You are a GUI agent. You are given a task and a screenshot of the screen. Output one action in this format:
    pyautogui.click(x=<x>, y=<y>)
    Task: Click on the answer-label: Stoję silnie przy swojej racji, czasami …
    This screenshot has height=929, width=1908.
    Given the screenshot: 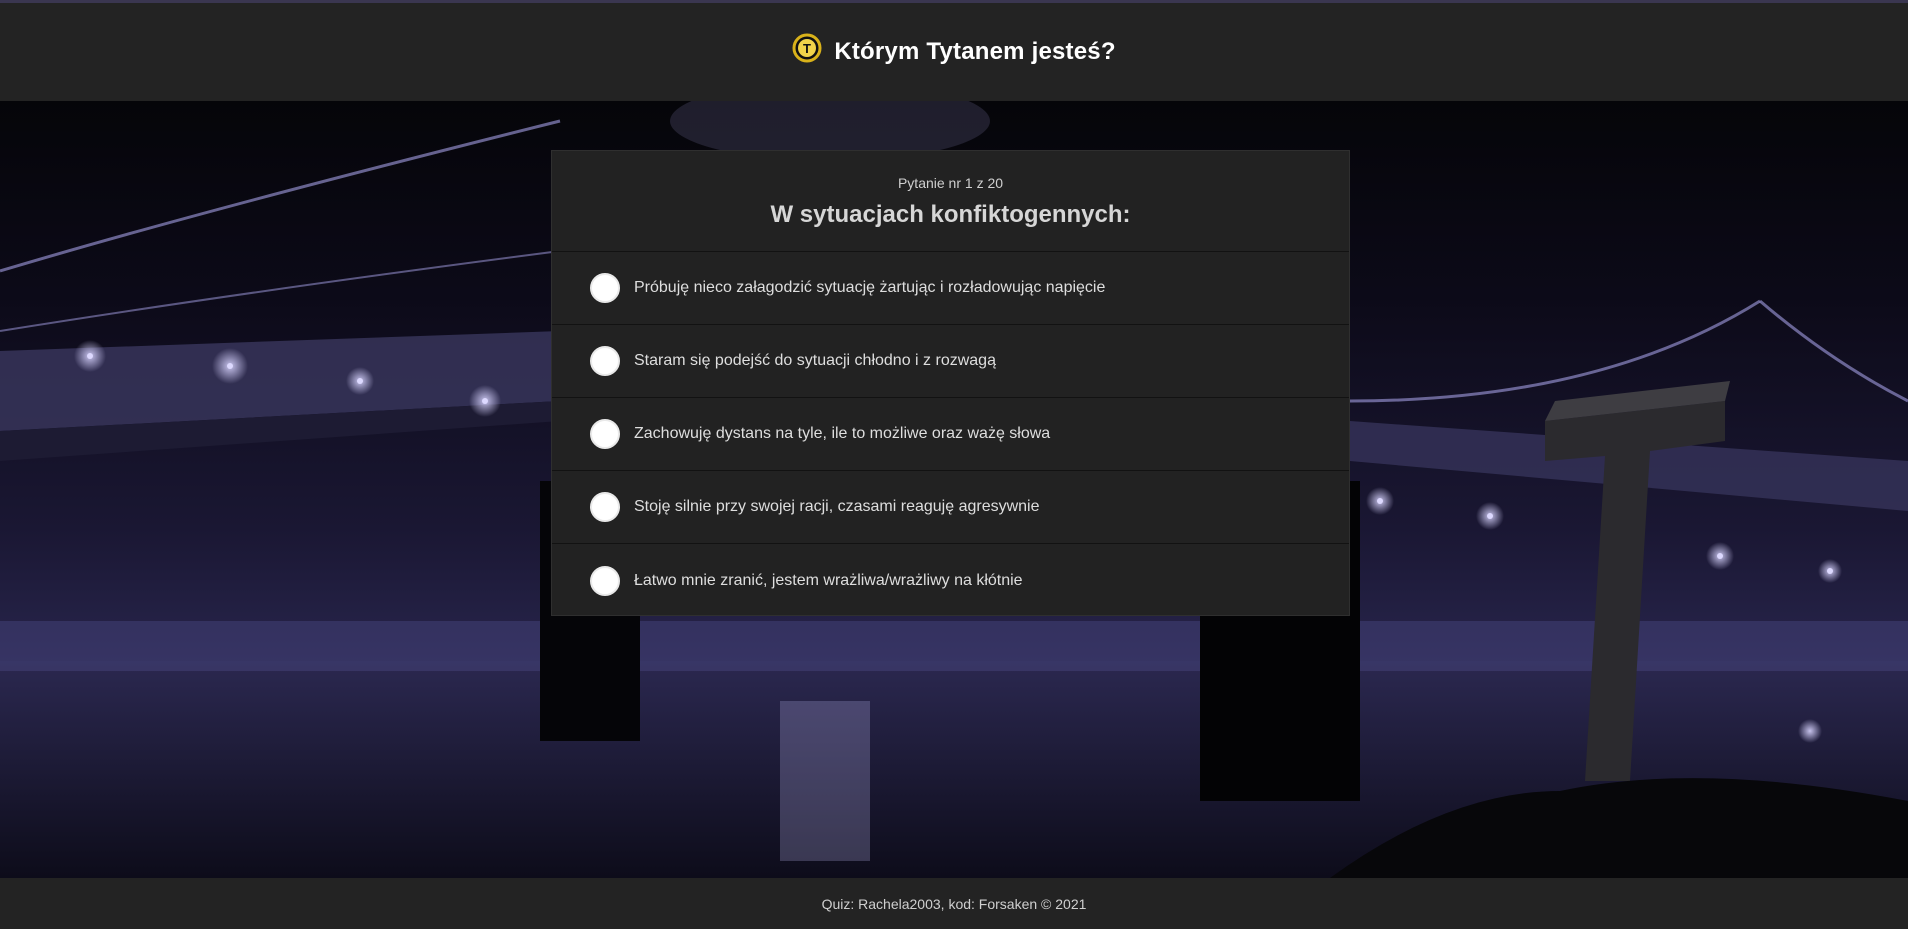 What is the action you would take?
    pyautogui.click(x=837, y=506)
    